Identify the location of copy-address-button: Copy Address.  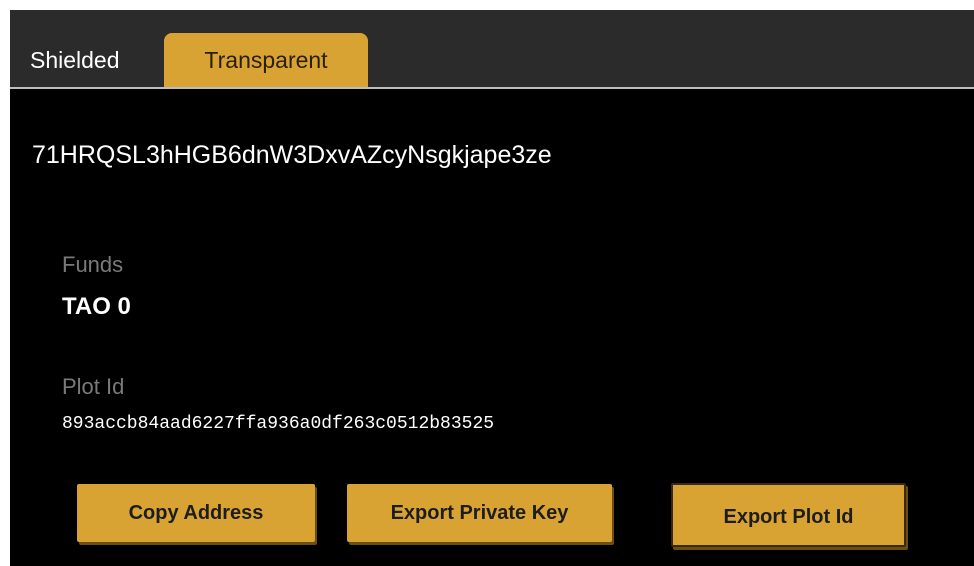
(196, 513).